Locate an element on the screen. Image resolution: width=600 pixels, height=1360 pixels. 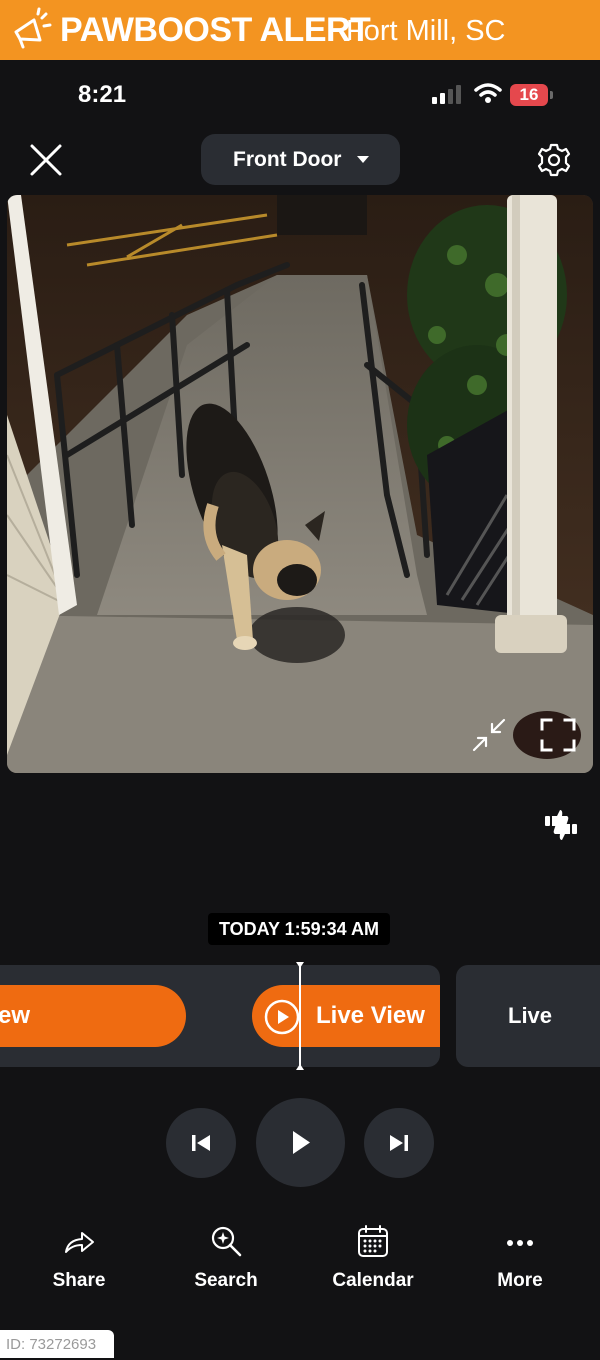
fullscreen-icon is located at coordinates (558, 735).